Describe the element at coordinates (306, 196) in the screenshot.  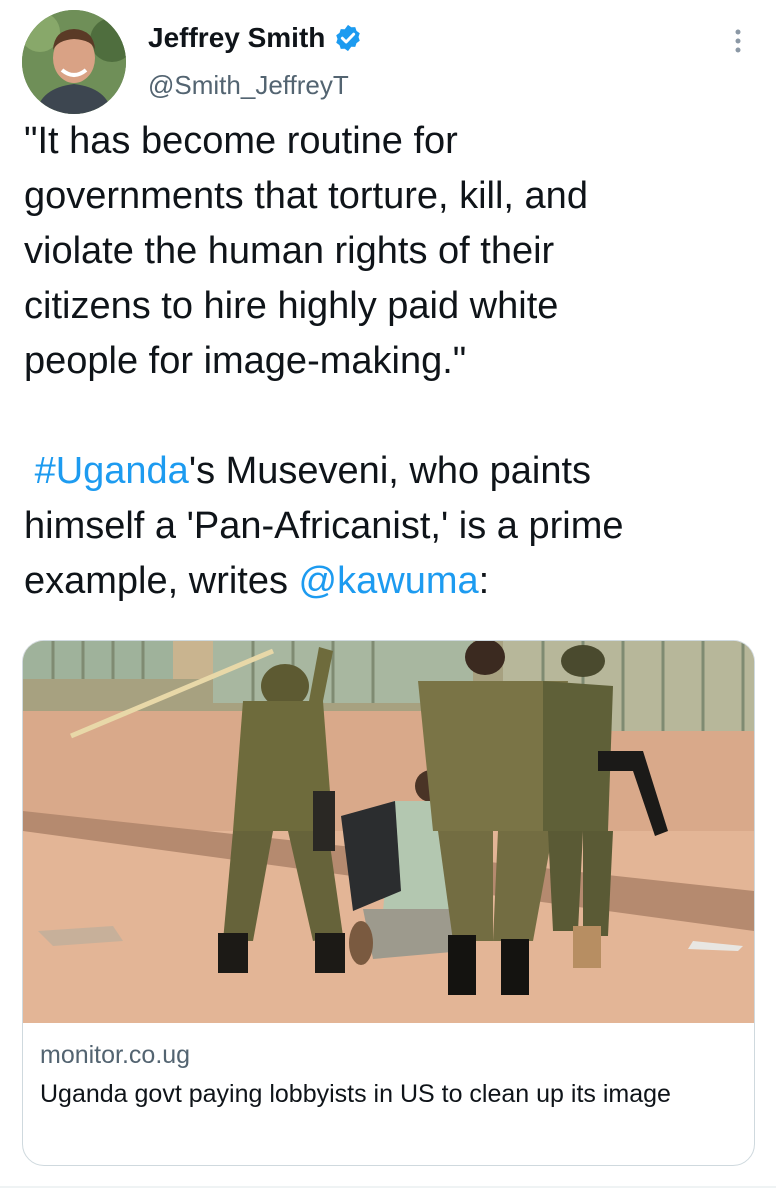
I see `quote-line: governments that torture, kill, and` at that location.